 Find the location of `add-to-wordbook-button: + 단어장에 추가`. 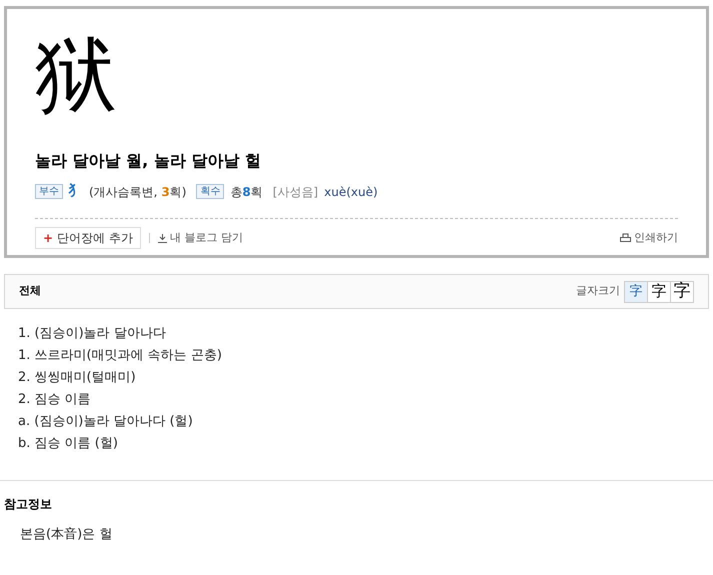

add-to-wordbook-button: + 단어장에 추가 is located at coordinates (88, 238).